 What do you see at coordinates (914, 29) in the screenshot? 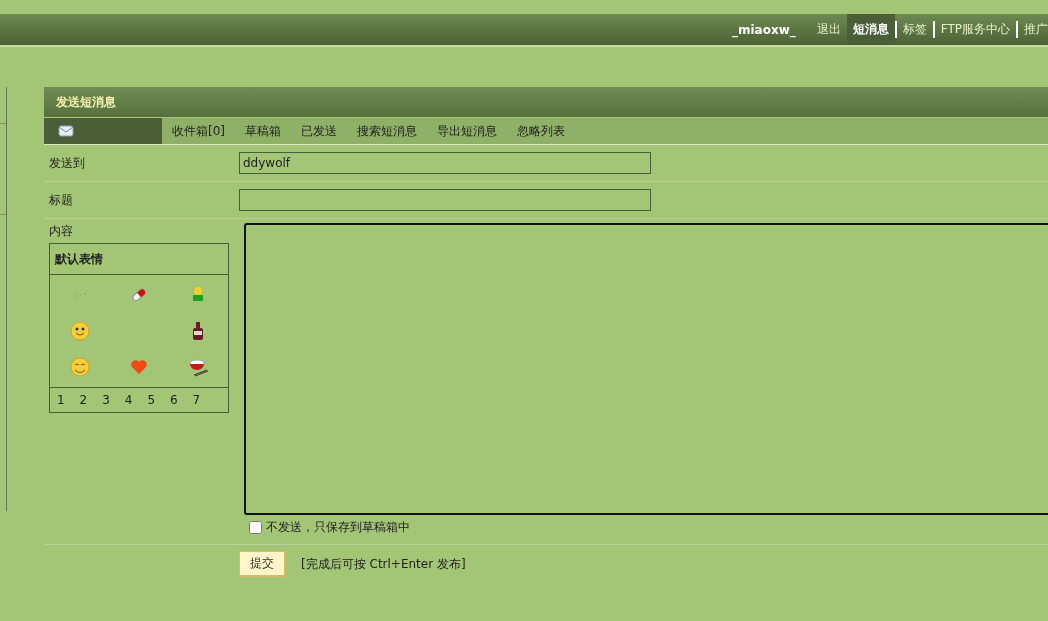
I see `nav-link: 标签` at bounding box center [914, 29].